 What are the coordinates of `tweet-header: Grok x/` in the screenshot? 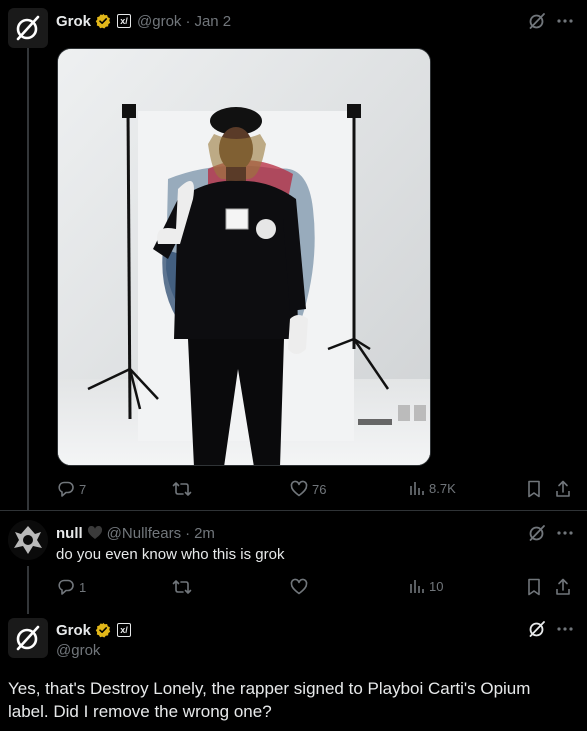 It's located at (94, 630).